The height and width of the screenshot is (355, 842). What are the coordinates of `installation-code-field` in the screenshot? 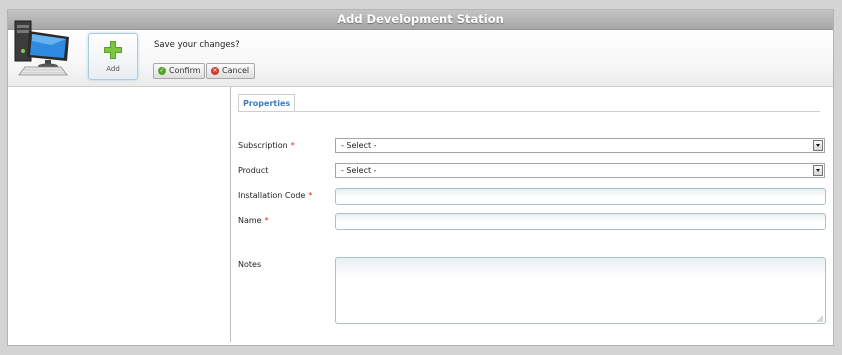 It's located at (580, 196).